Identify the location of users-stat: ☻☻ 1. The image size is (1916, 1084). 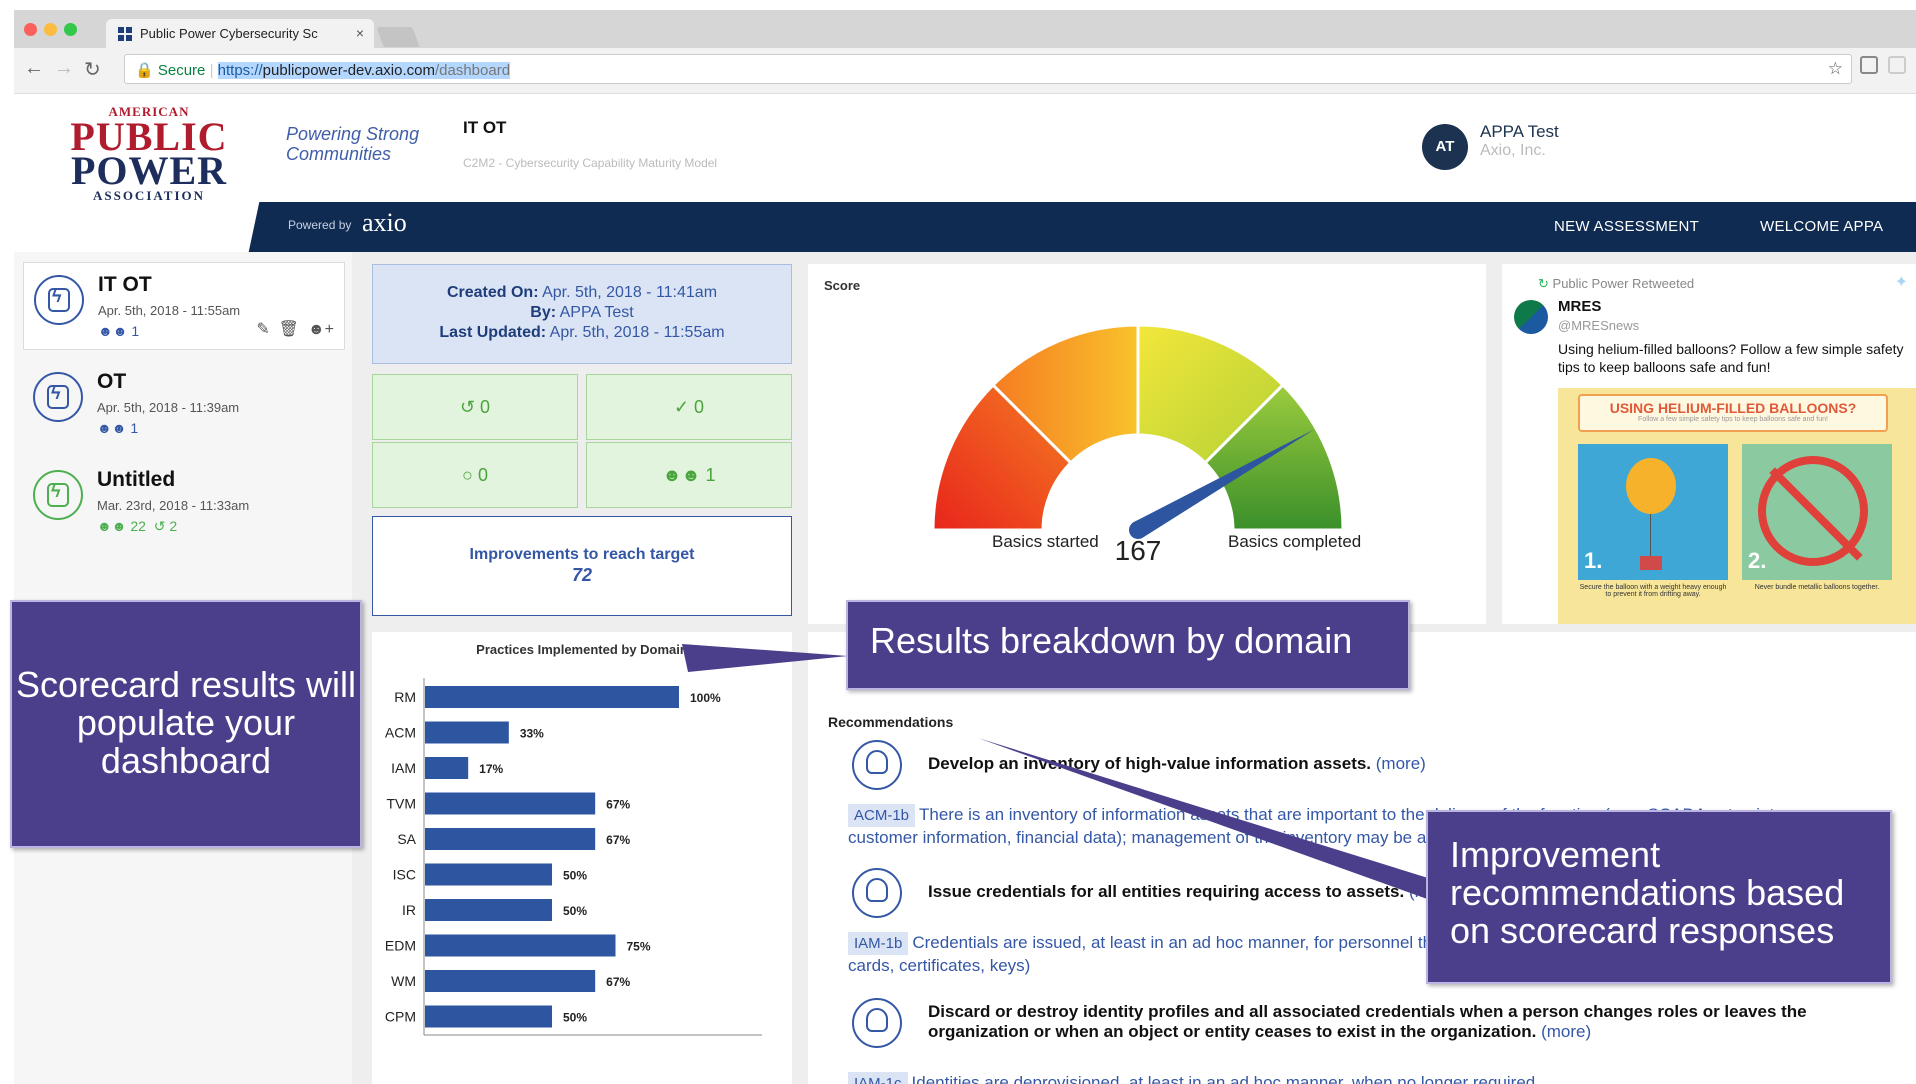
(689, 475).